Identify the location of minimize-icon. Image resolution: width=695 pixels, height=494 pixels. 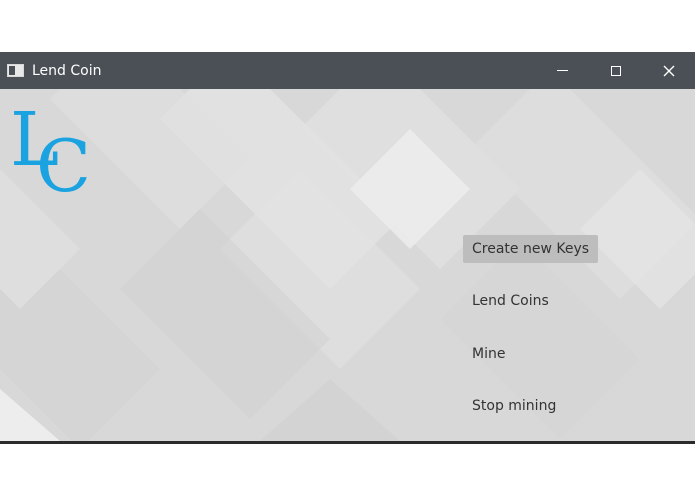
(562, 70).